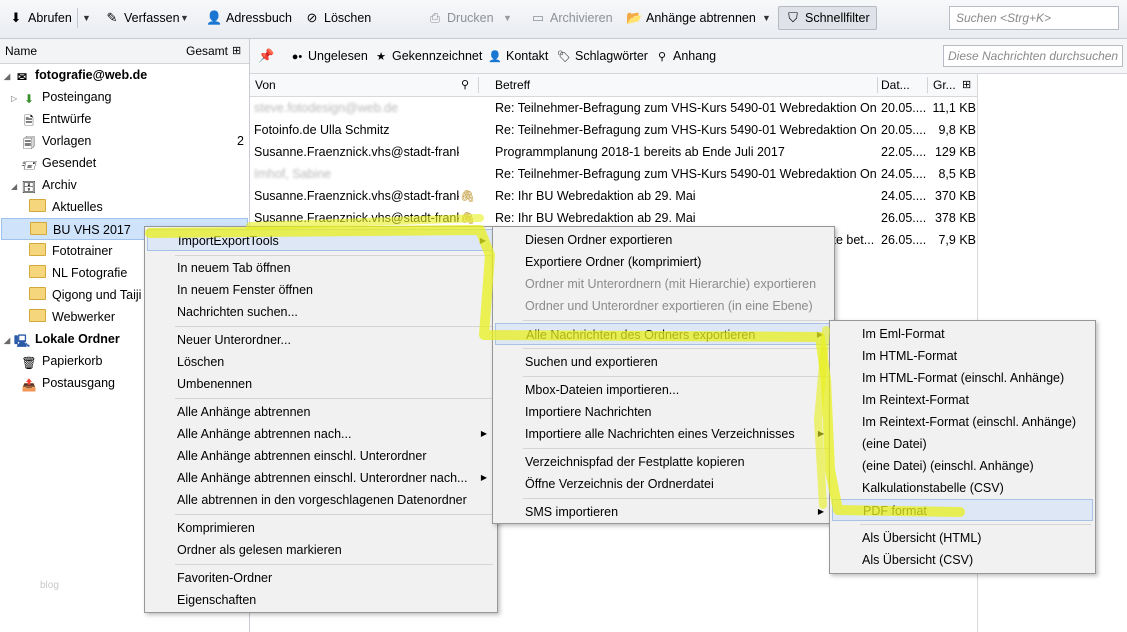 The width and height of the screenshot is (1127, 632). I want to click on pin-icon: 📌, so click(266, 56).